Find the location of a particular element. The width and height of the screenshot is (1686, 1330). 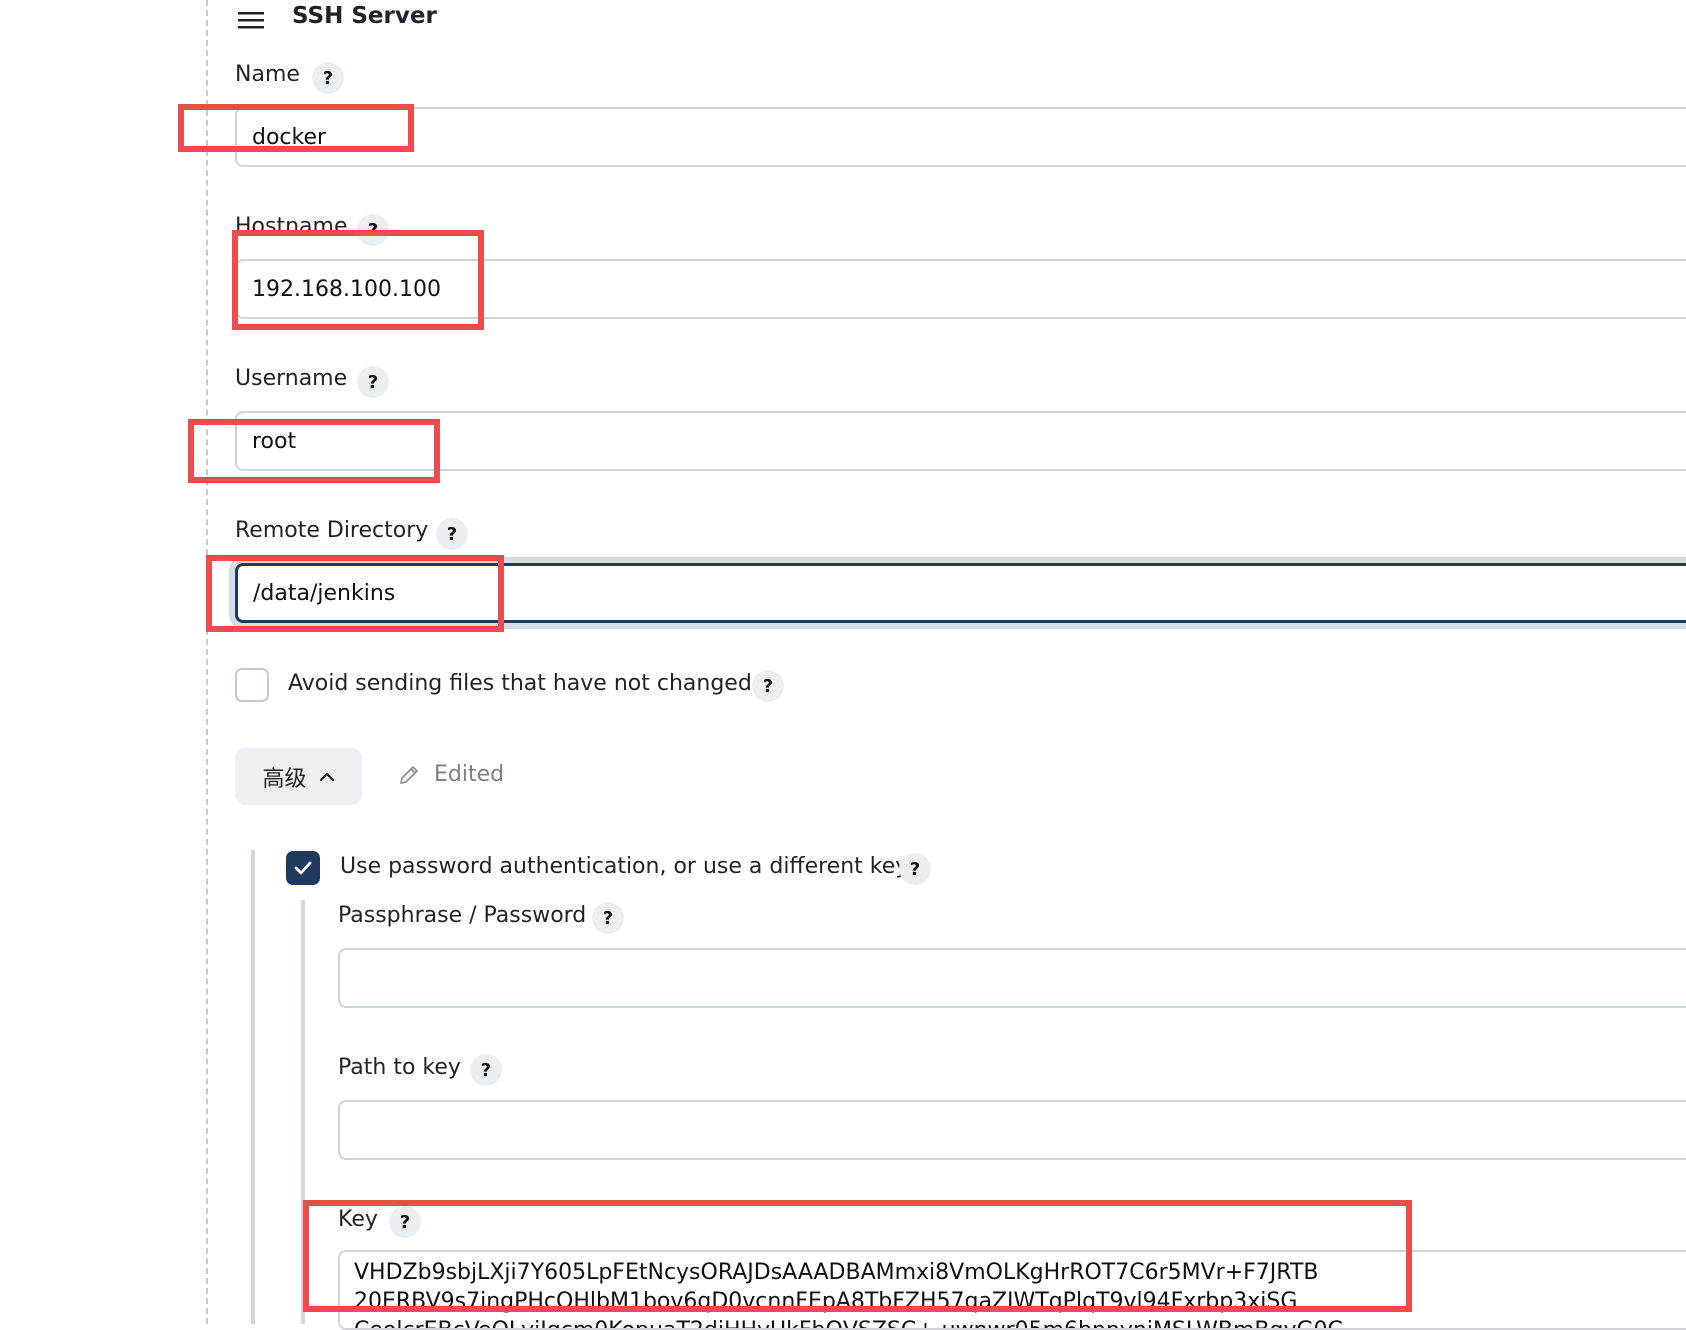

passphrase-label: Passphrase / Password is located at coordinates (462, 915).